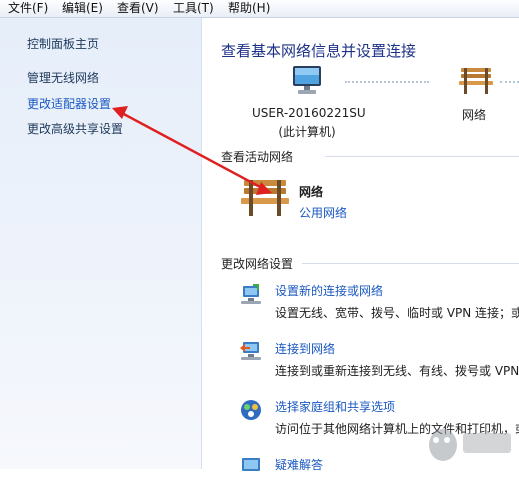  Describe the element at coordinates (305, 348) in the screenshot. I see `task-connect-network-link: 连接到网络` at that location.